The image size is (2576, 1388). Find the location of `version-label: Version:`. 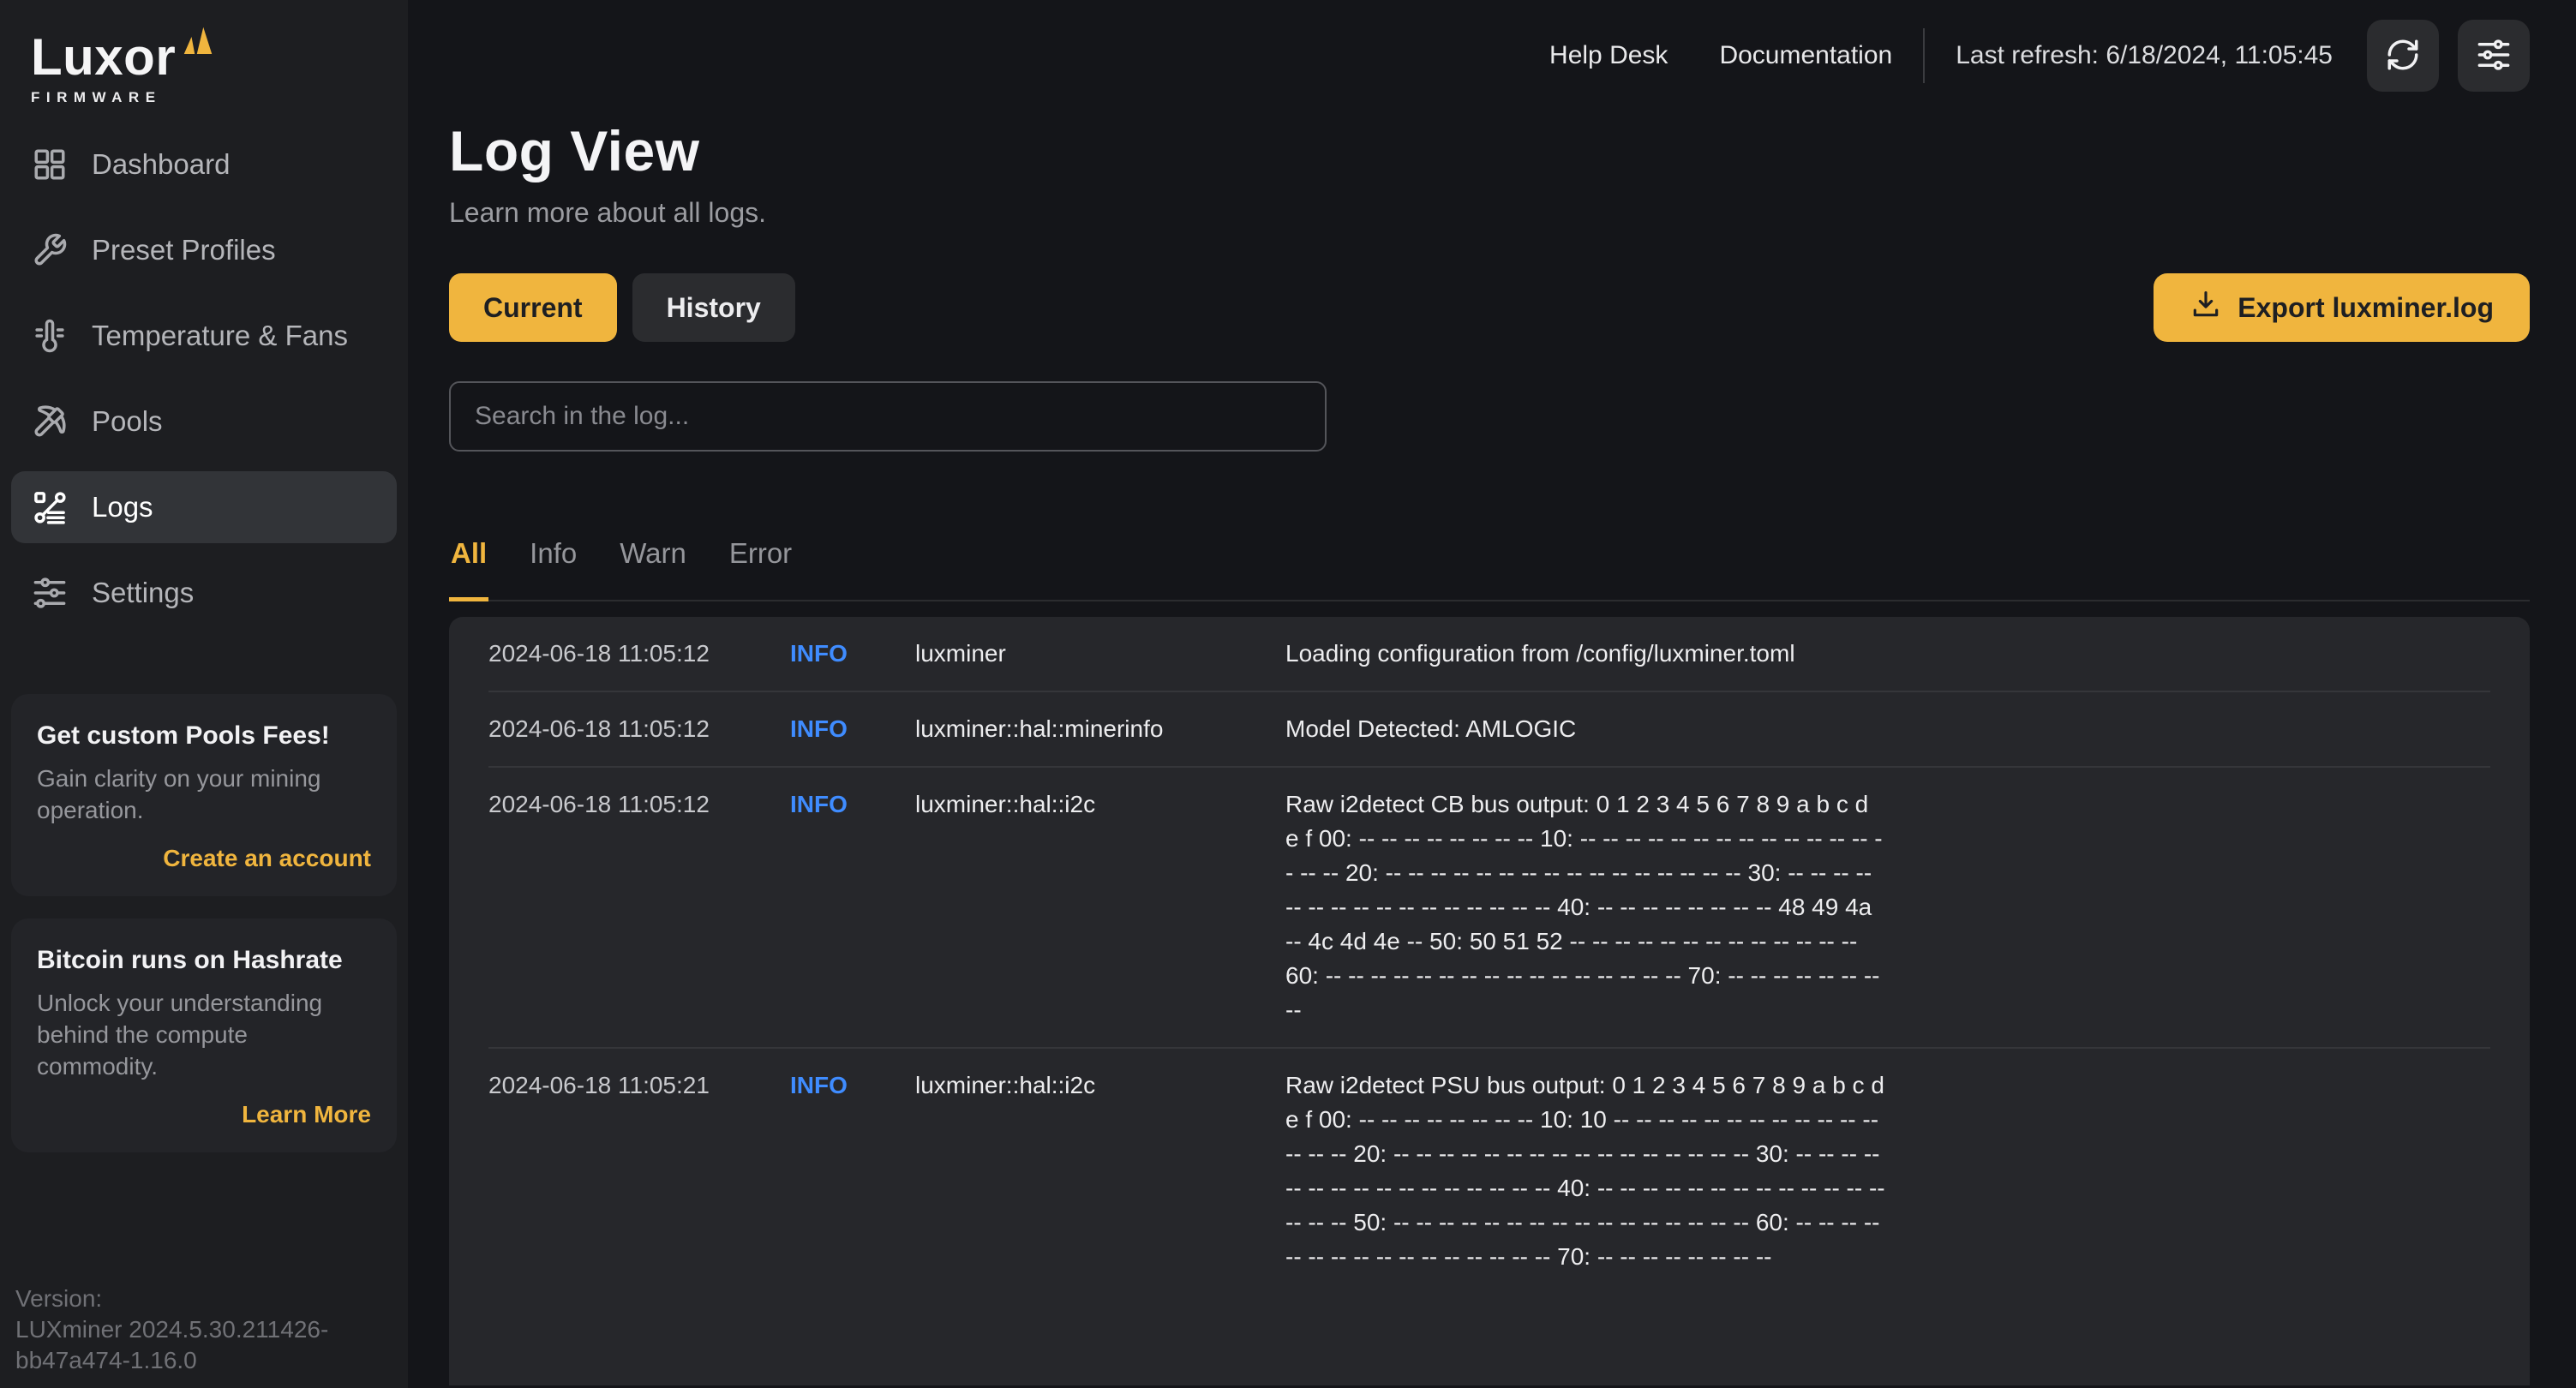

version-label: Version: is located at coordinates (59, 1298).